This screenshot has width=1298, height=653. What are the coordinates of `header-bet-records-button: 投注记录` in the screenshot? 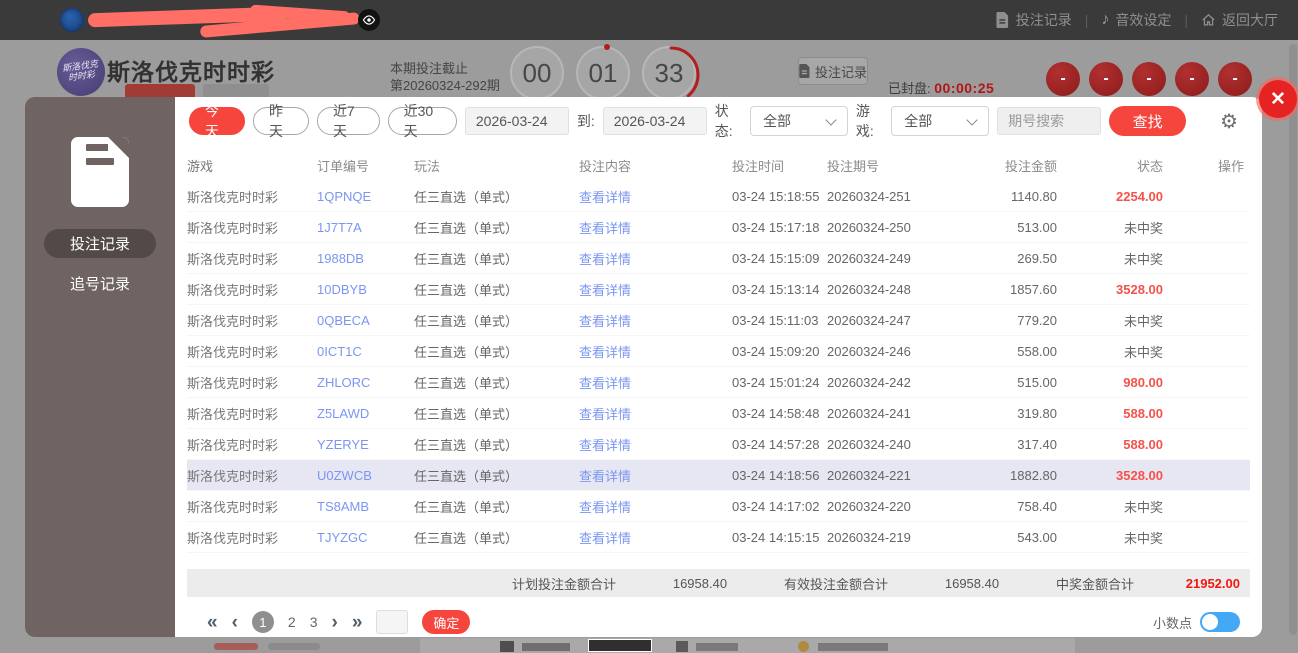 It's located at (833, 71).